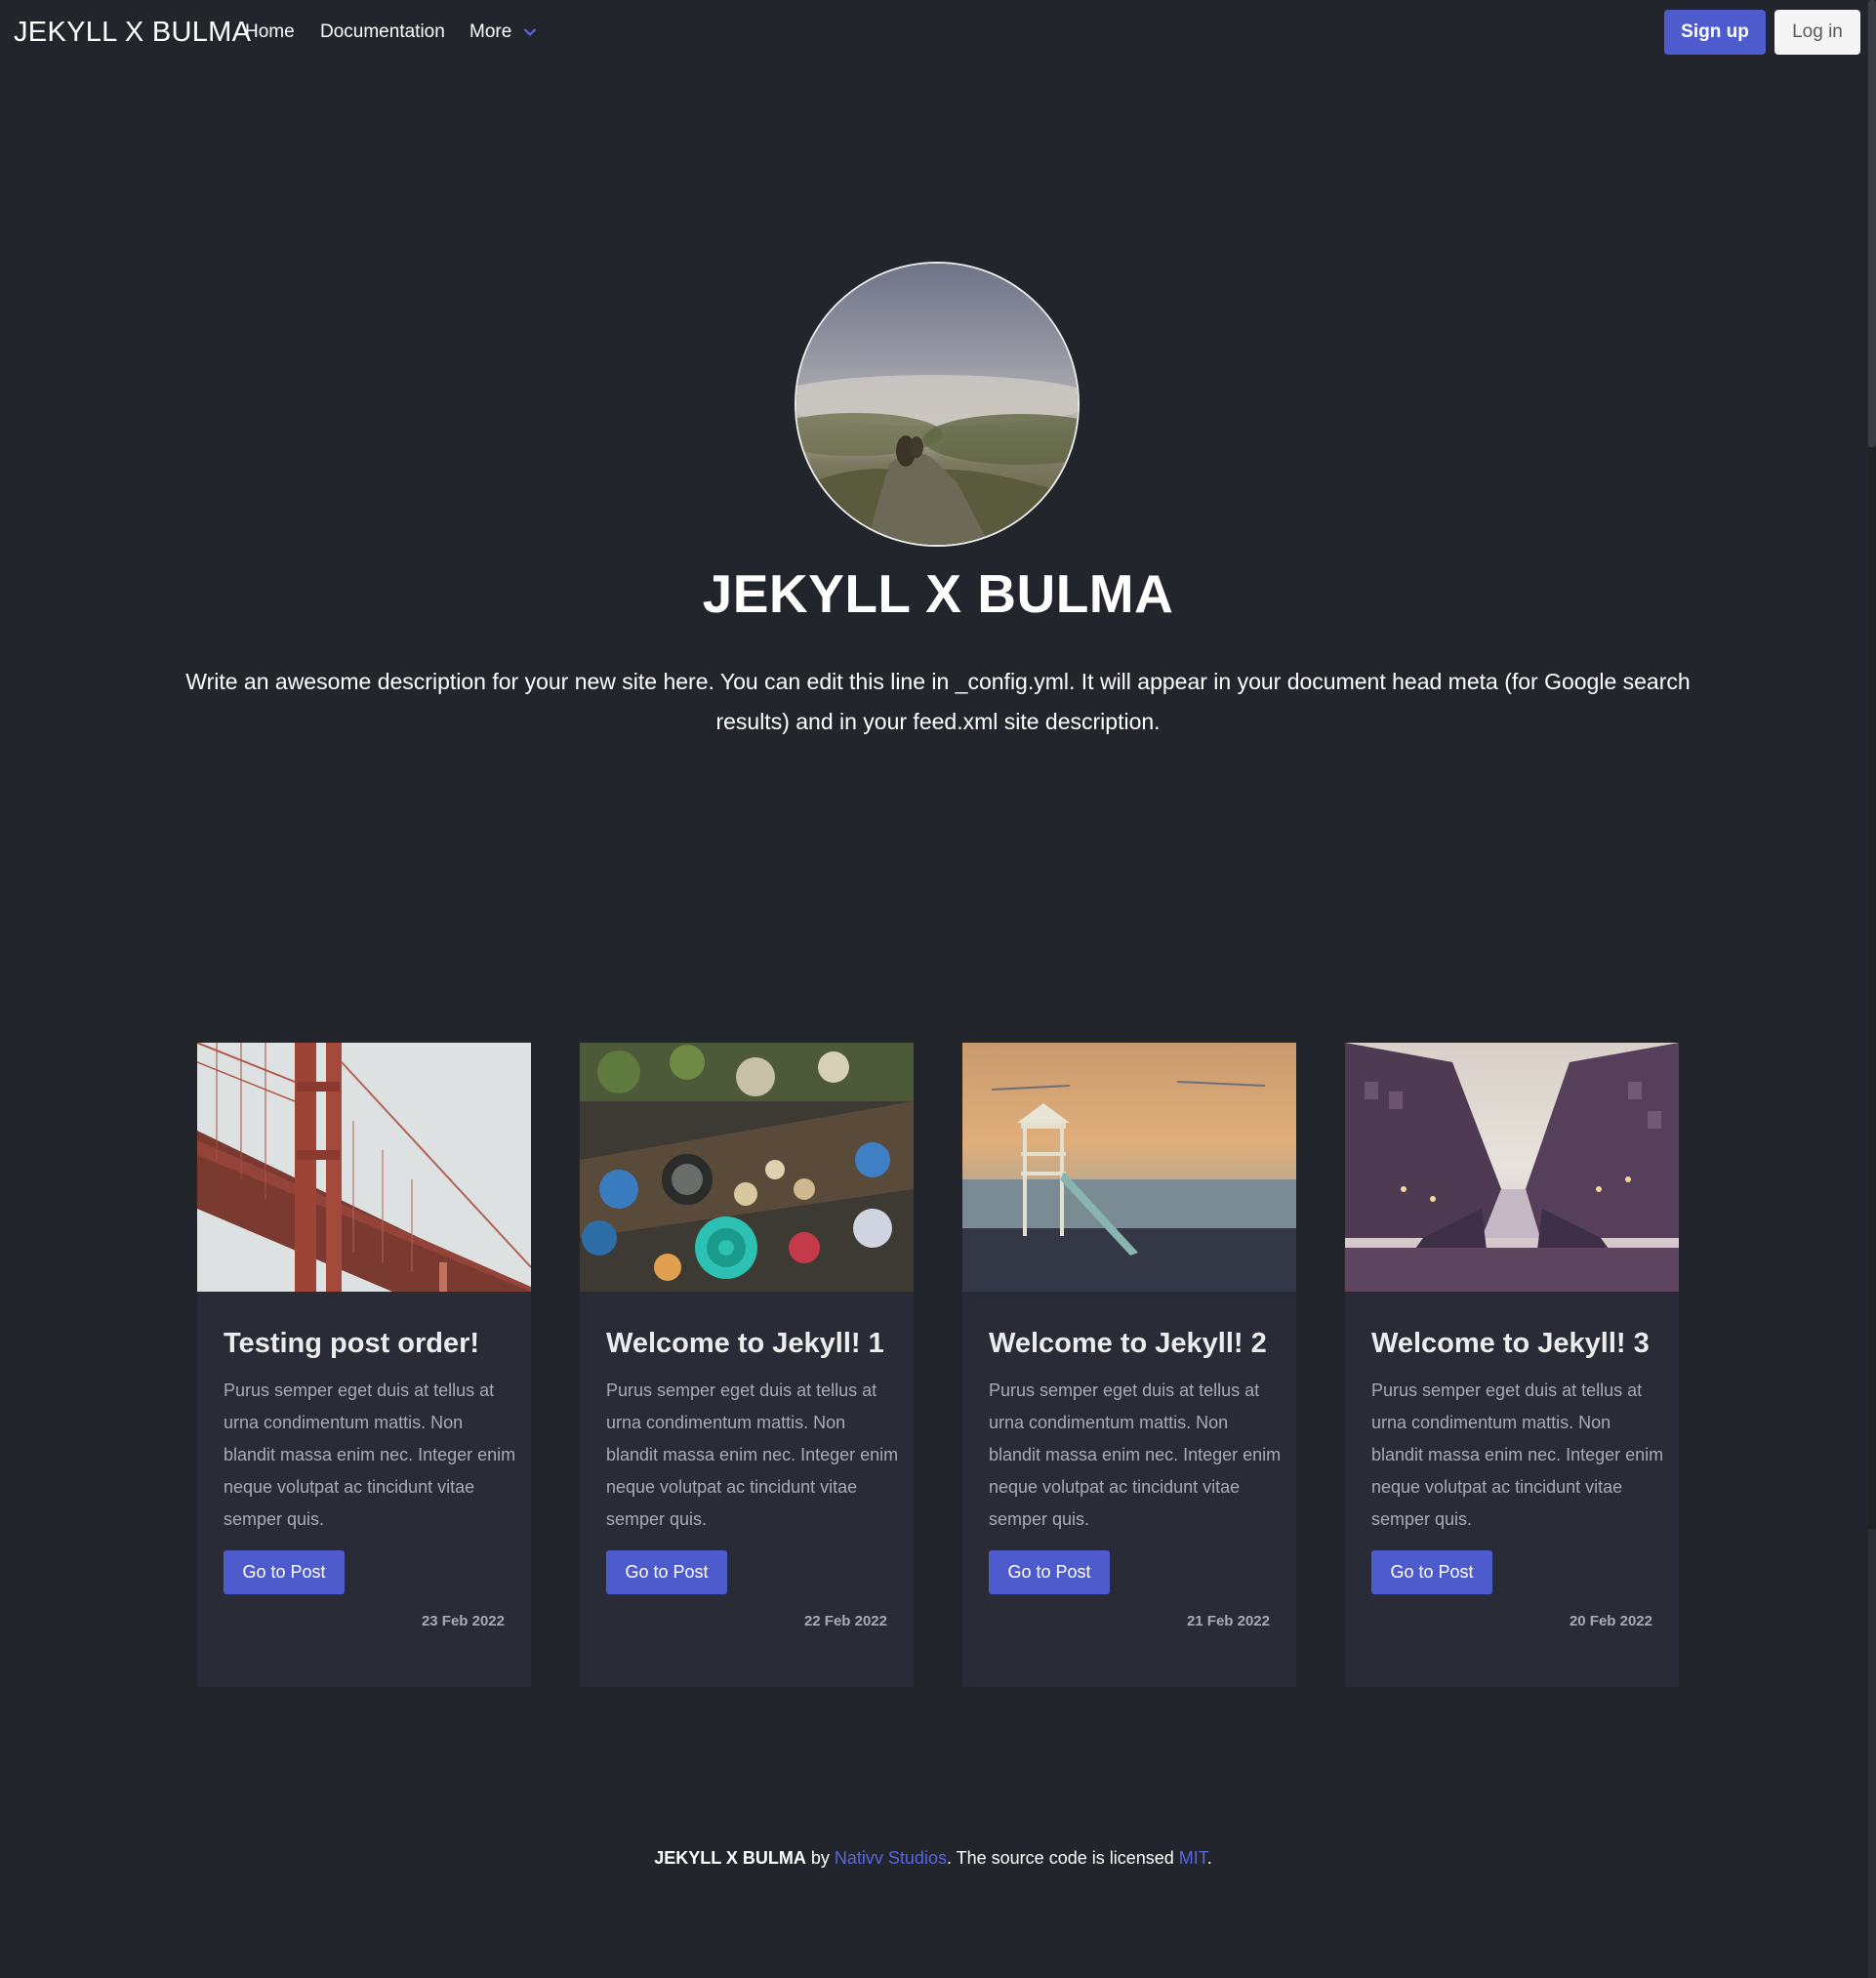  What do you see at coordinates (270, 32) in the screenshot?
I see `nav-home: Home` at bounding box center [270, 32].